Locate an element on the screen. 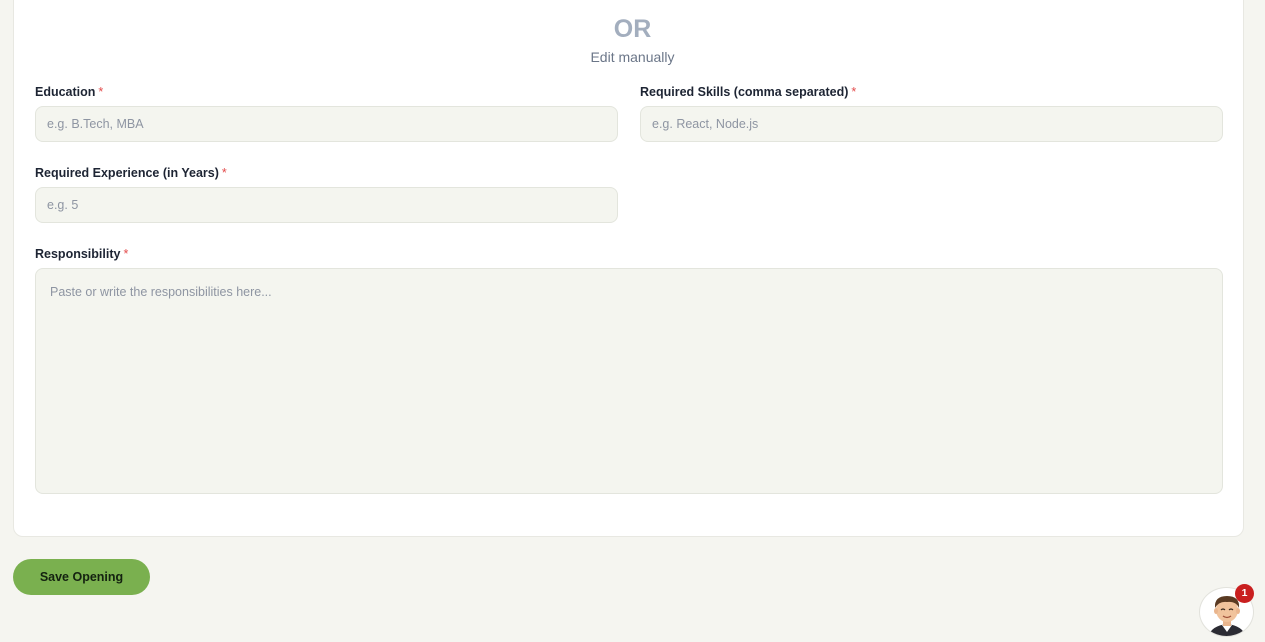  required-skills-label: Required Skills (comma separated) * is located at coordinates (748, 92).